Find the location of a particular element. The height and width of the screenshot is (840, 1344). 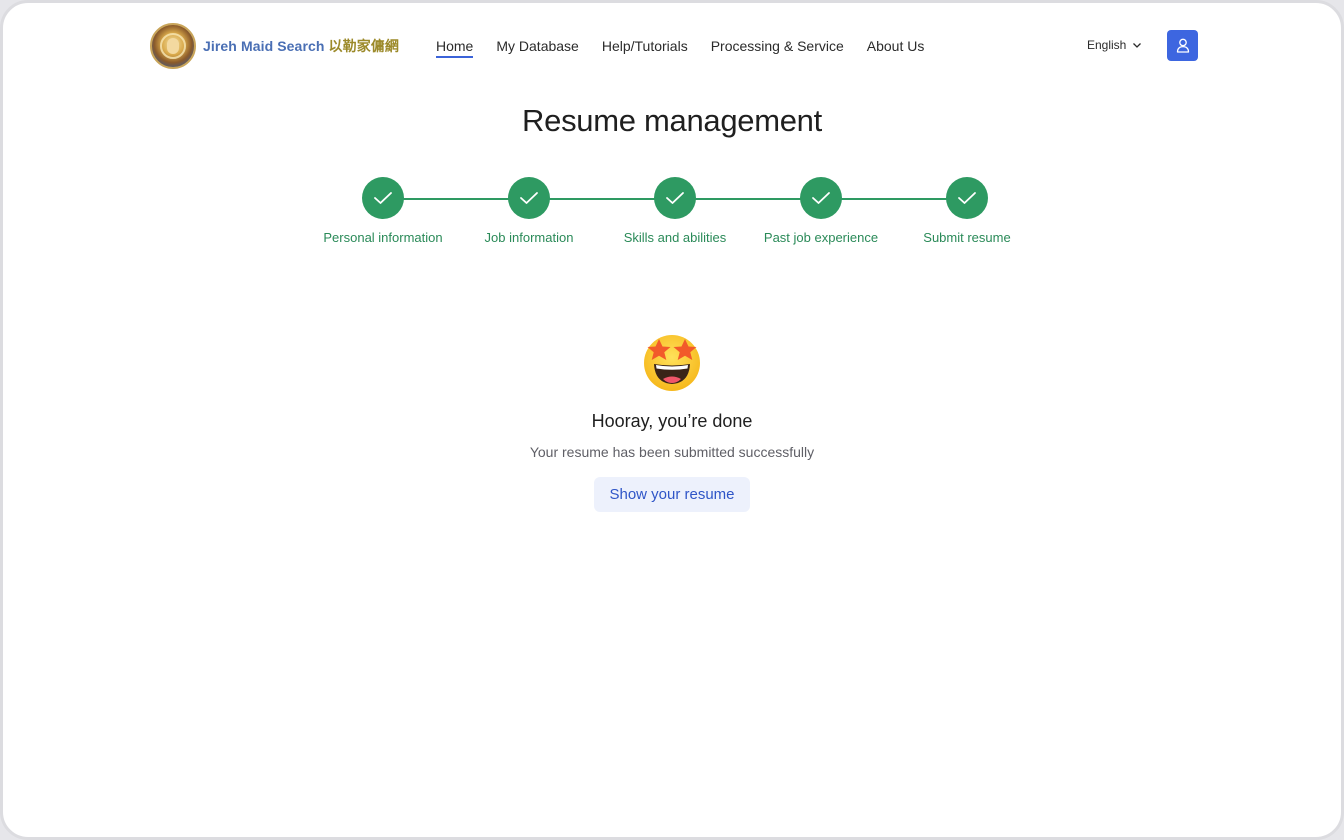

completion-title: Hooray, you’re done is located at coordinates (672, 421).